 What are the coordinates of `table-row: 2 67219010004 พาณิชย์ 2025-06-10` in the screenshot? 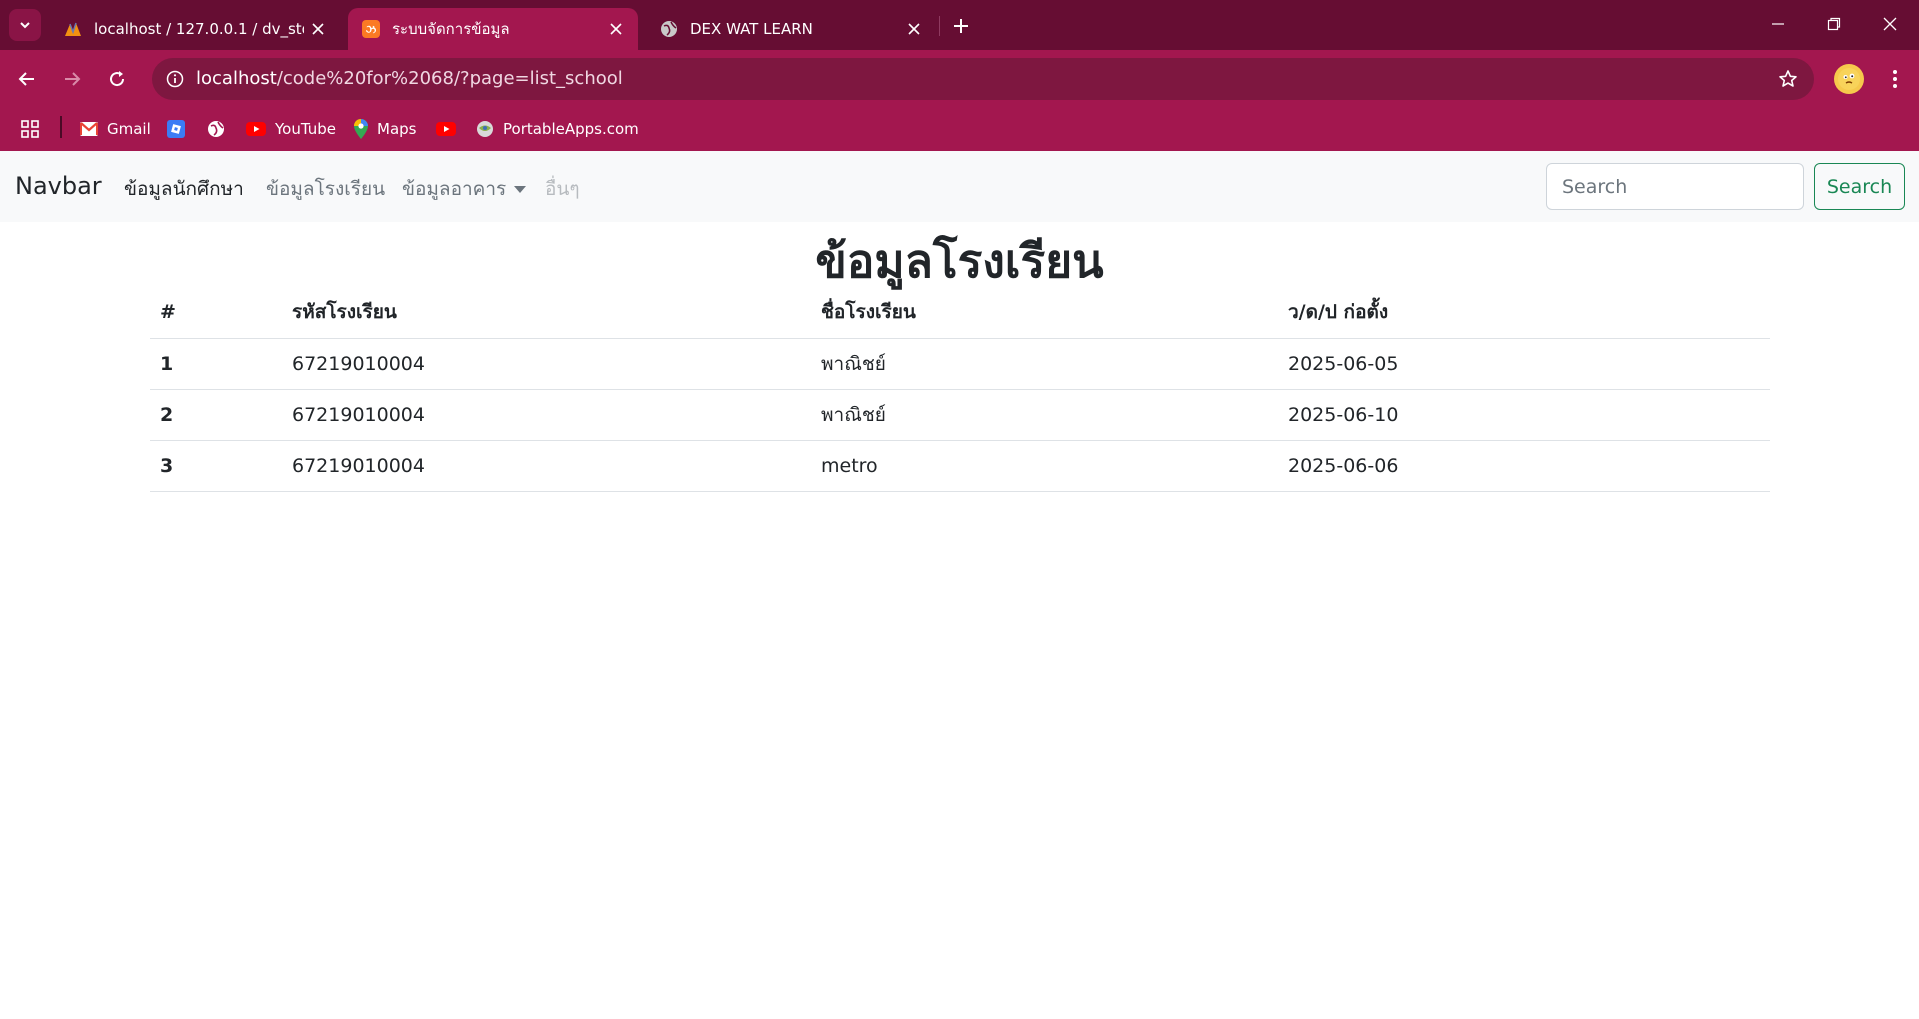 It's located at (960, 415).